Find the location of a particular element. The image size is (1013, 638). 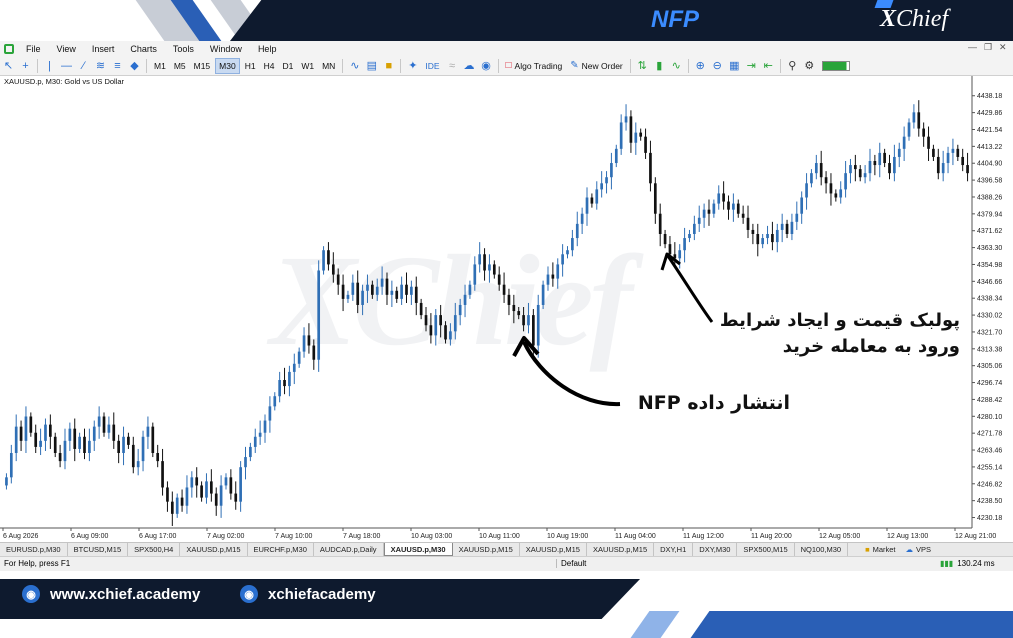

timeframe-w1: W1 is located at coordinates (307, 66).